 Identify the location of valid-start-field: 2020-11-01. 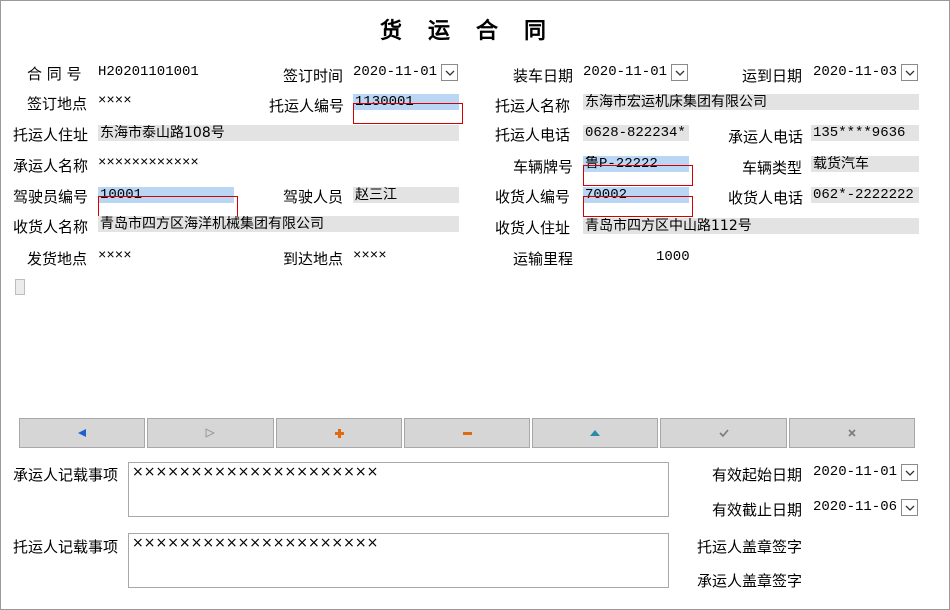
(855, 472).